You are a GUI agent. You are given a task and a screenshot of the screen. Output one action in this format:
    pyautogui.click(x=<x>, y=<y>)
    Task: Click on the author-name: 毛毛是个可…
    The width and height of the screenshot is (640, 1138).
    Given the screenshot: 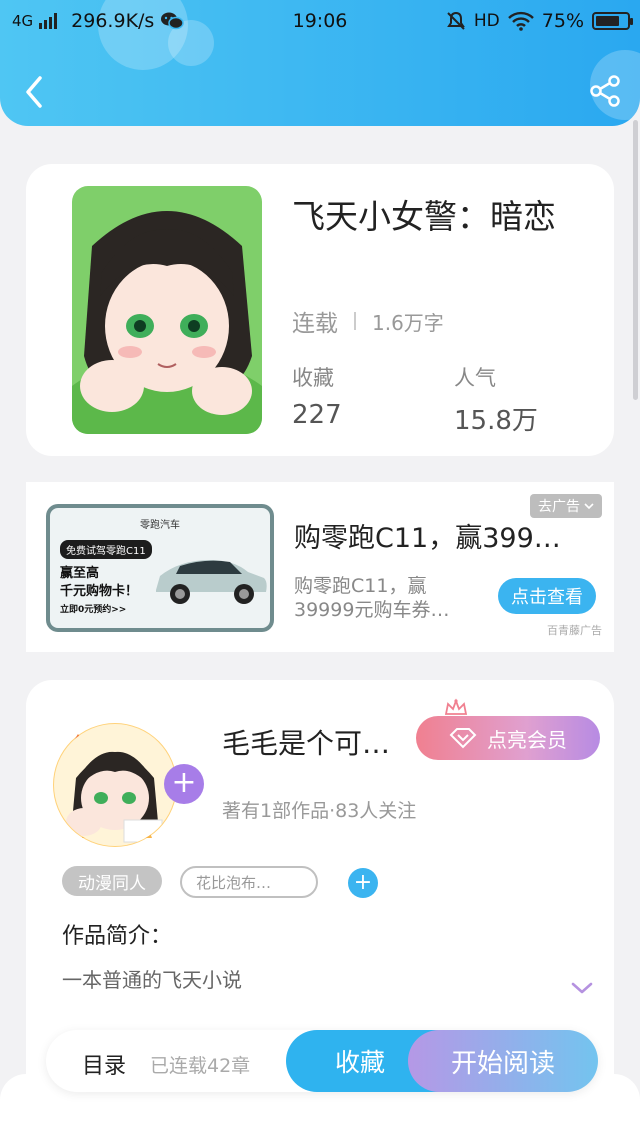 What is the action you would take?
    pyautogui.click(x=306, y=742)
    